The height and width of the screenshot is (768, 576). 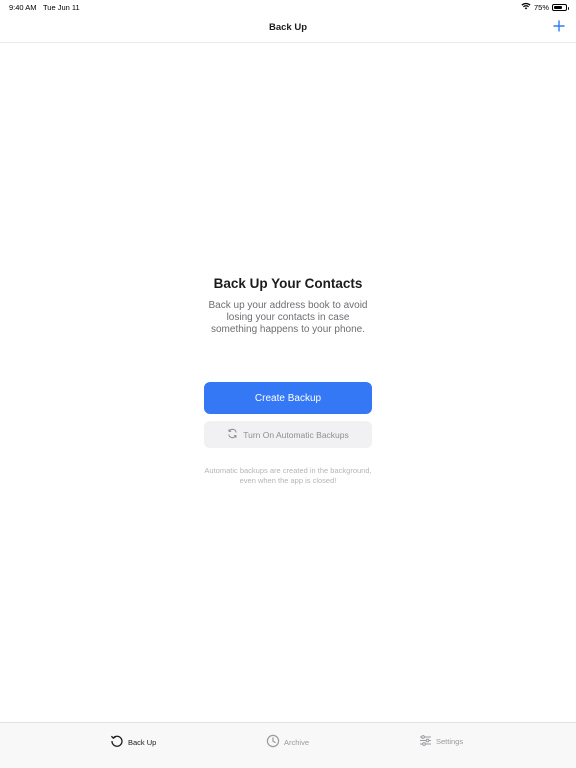 What do you see at coordinates (23, 7) in the screenshot?
I see `status-time: 9:40 AM` at bounding box center [23, 7].